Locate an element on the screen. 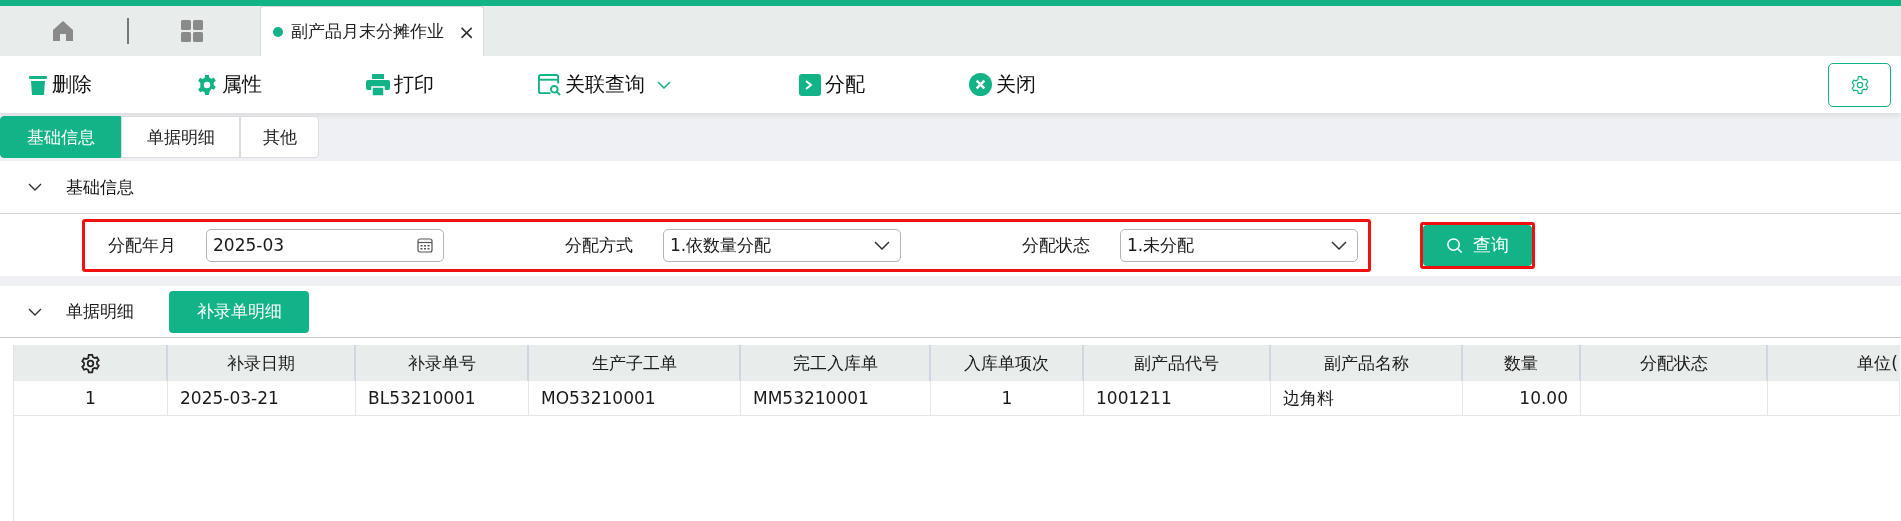  search-icon is located at coordinates (1454, 245).